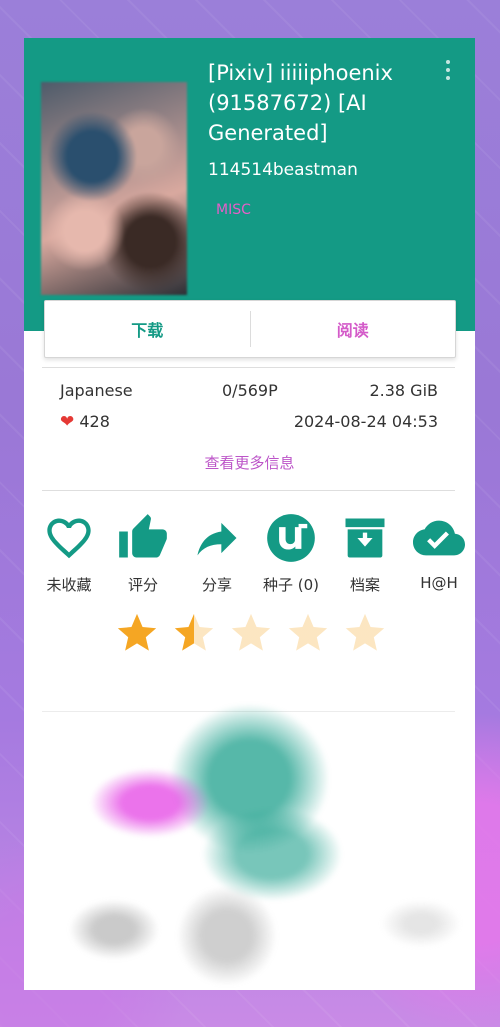  I want to click on read-button: 阅读, so click(353, 329).